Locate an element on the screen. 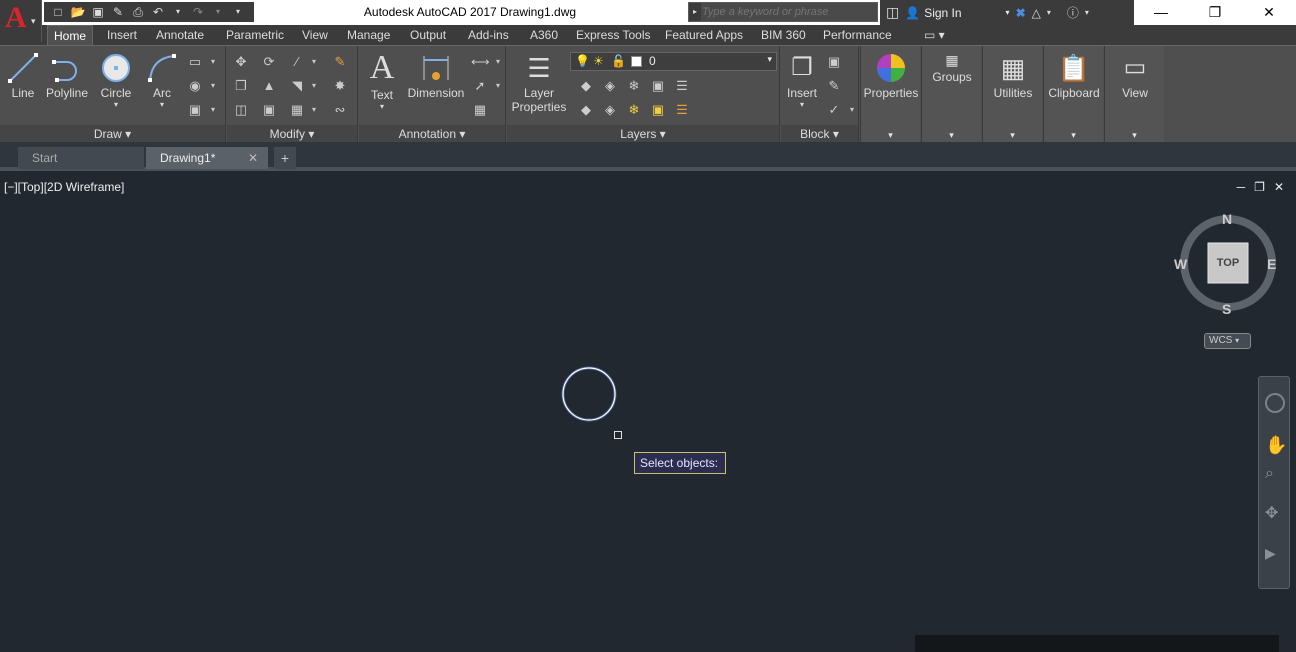  search-expand-icon: ▸ is located at coordinates (695, 12).